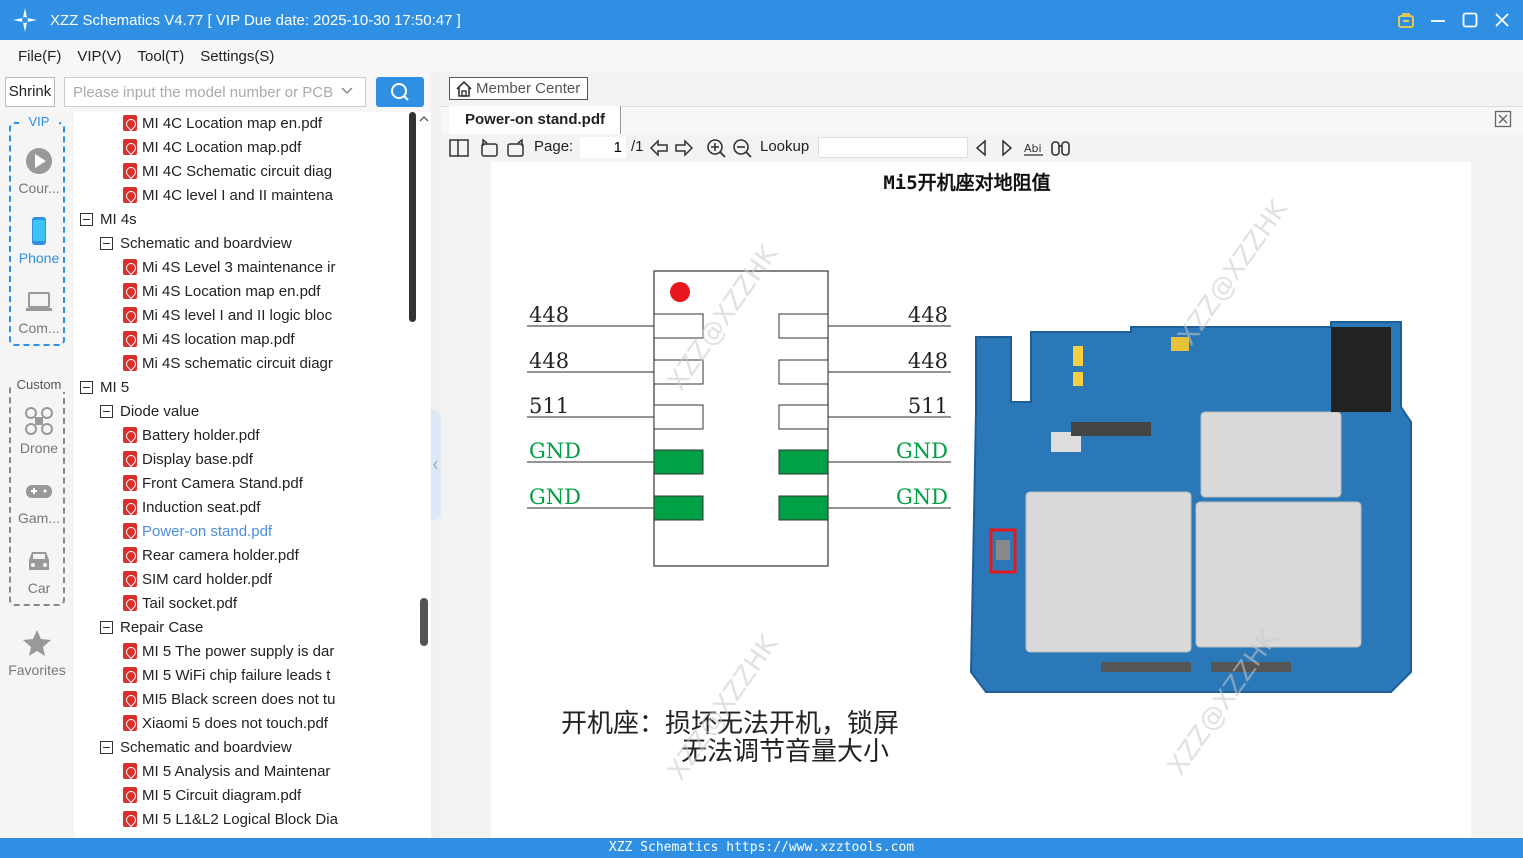  I want to click on tree-item-label: Induction seat.pdf, so click(201, 507).